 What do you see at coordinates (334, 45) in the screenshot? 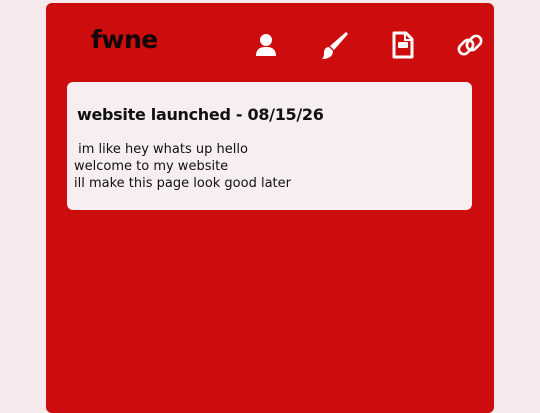
I see `brush-icon` at bounding box center [334, 45].